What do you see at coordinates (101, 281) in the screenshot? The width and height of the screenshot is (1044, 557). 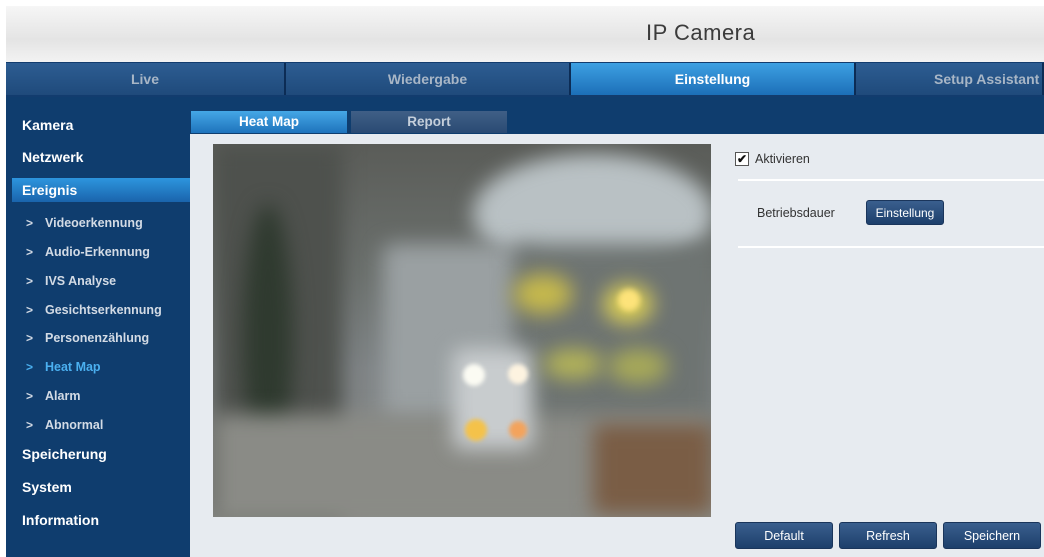 I see `sidebar-subitem-ivs-analyse: > IVS Analyse` at bounding box center [101, 281].